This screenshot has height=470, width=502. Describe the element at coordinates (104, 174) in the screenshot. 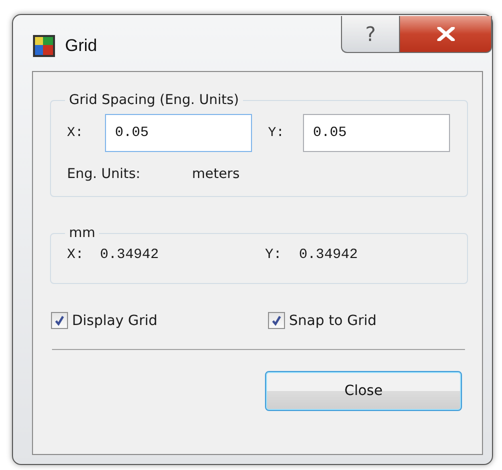

I see `units-label: Eng. Units:` at that location.